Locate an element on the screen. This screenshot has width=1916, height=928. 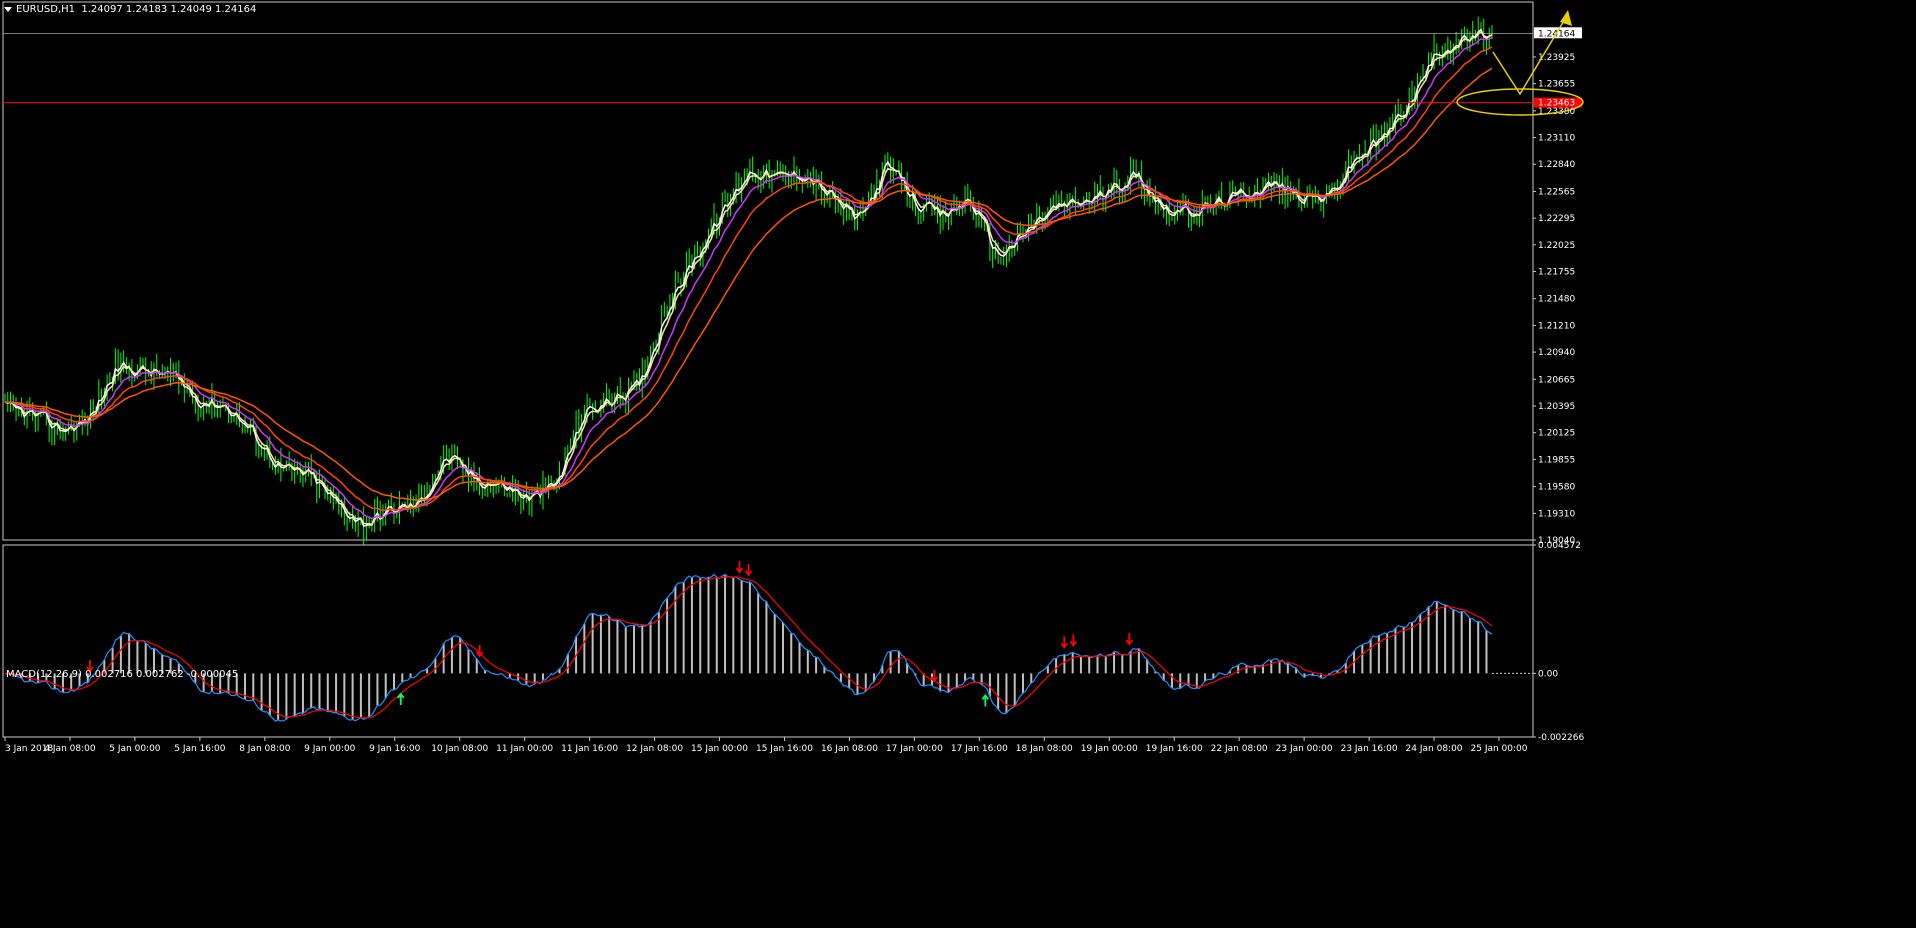
x-tick-label: 18 Jan 08:00 is located at coordinates (1044, 749).